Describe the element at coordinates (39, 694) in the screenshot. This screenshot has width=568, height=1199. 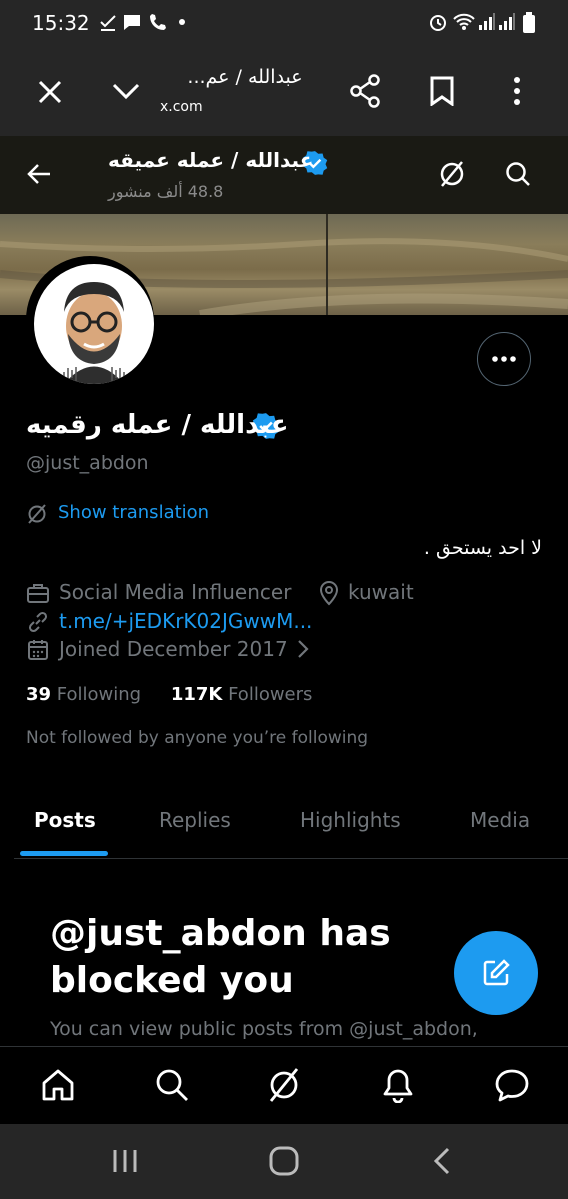
I see `following-count: 39` at that location.